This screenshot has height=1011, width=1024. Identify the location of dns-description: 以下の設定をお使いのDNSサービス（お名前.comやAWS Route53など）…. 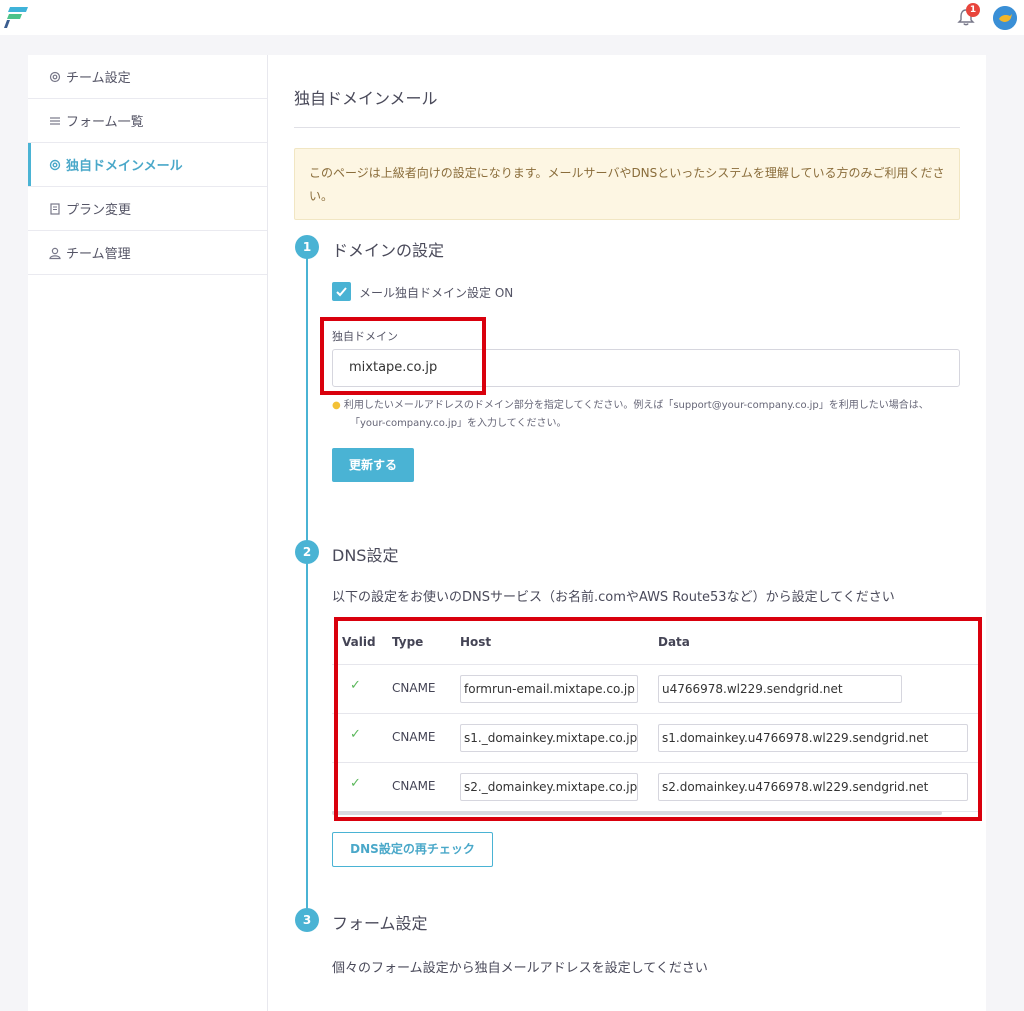
(613, 597).